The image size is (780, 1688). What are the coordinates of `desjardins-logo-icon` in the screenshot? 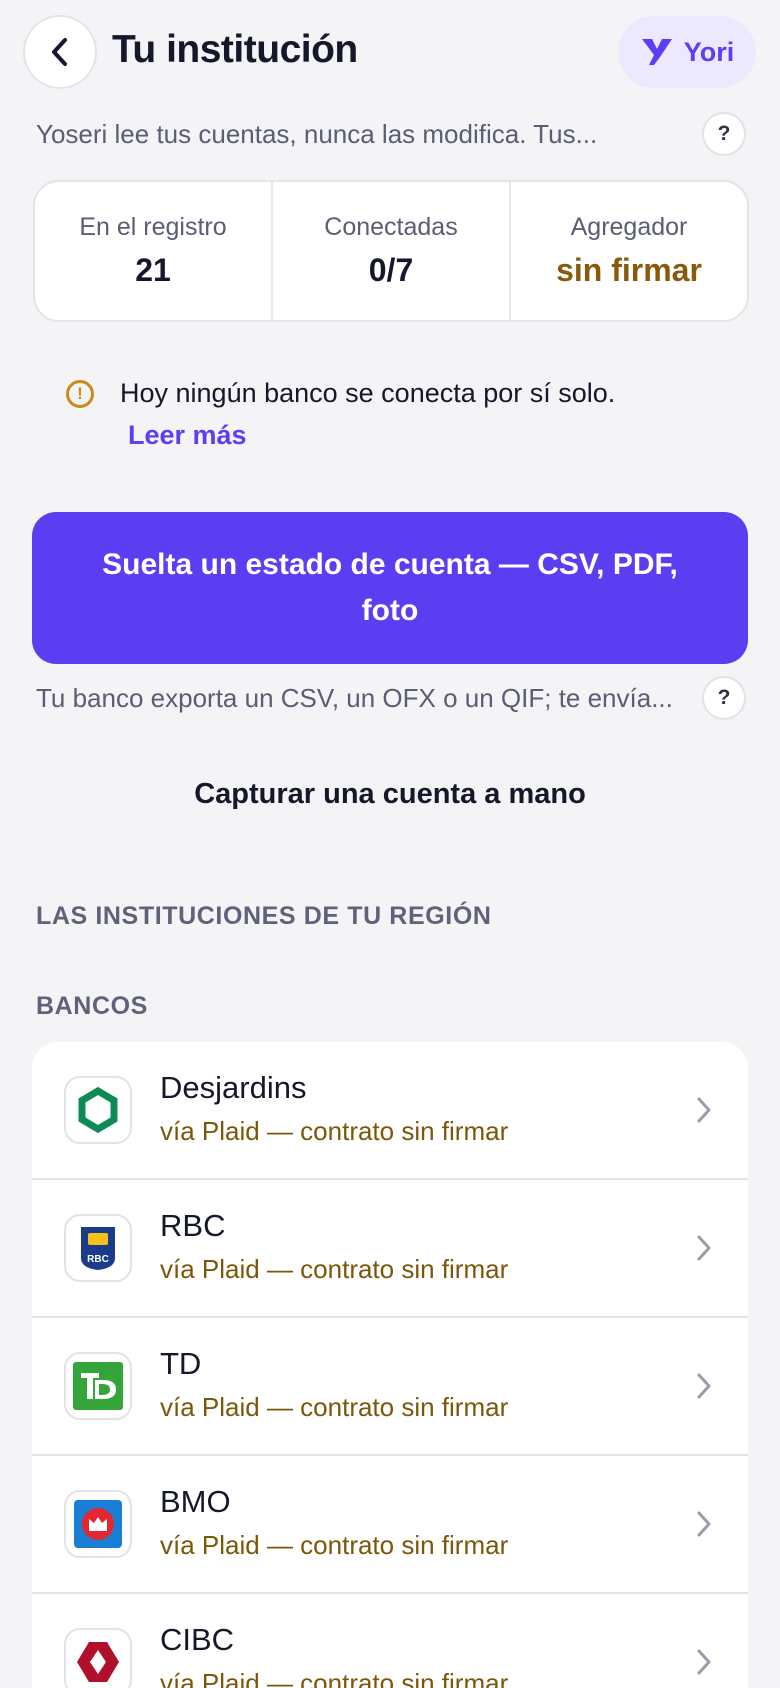 It's located at (98, 1110).